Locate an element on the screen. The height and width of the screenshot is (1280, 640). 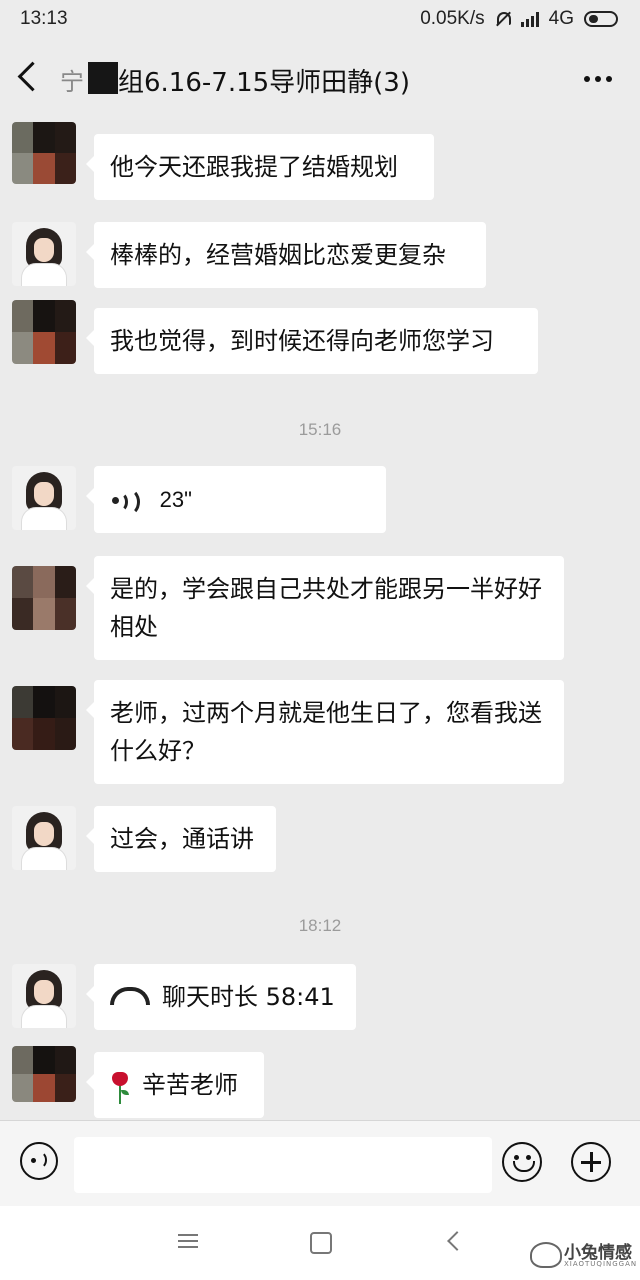
message-bubble: 是的，学会跟自己共处才能跟另一半好好相处 is located at coordinates (325, 608).